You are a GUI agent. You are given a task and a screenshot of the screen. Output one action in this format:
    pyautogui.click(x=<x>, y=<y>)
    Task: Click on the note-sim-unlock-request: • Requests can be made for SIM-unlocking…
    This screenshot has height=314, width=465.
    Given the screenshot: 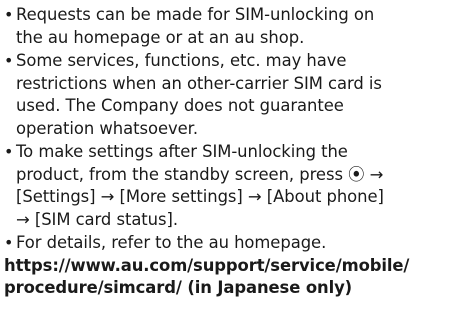 What is the action you would take?
    pyautogui.click(x=234, y=26)
    